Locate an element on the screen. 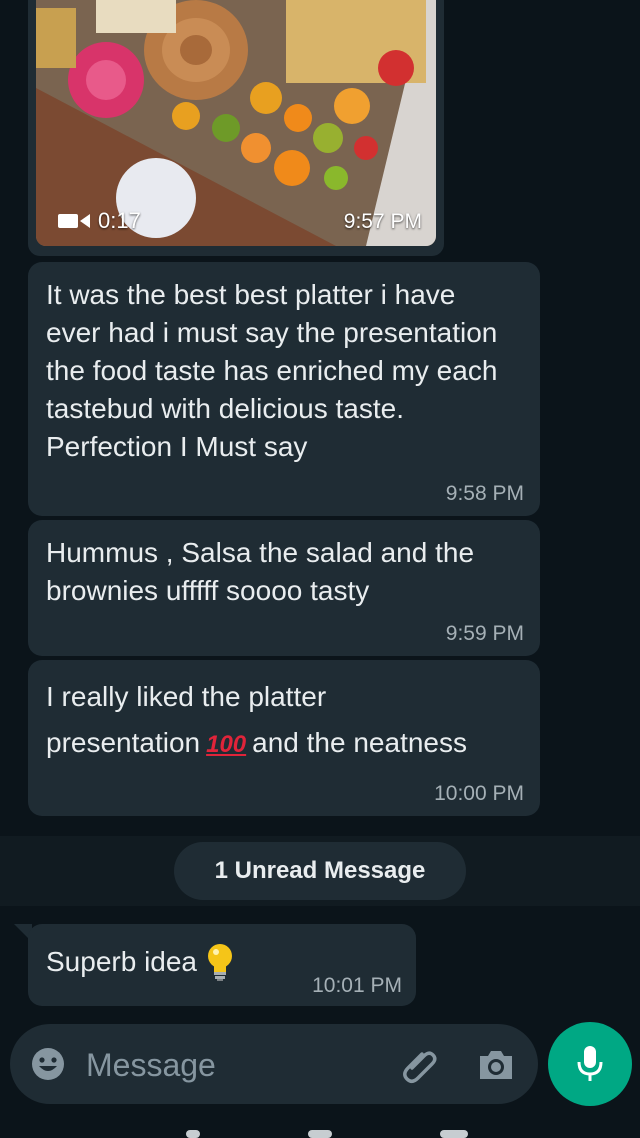  smiley-icon is located at coordinates (48, 1064).